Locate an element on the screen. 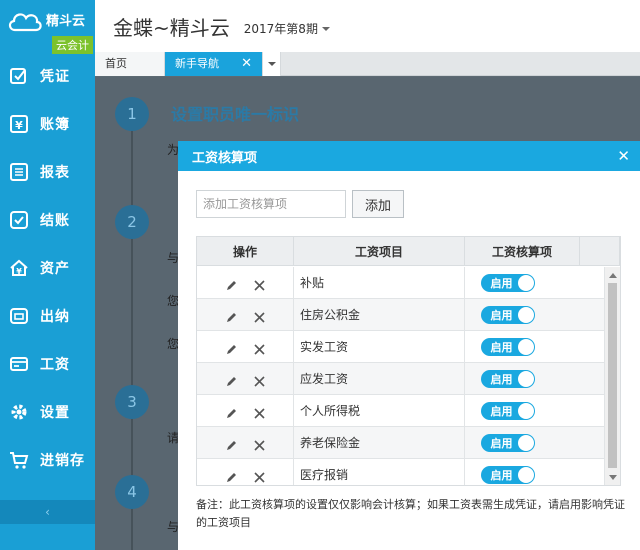 This screenshot has width=640, height=550. tab-guide: 新手导航 ✕ is located at coordinates (214, 64).